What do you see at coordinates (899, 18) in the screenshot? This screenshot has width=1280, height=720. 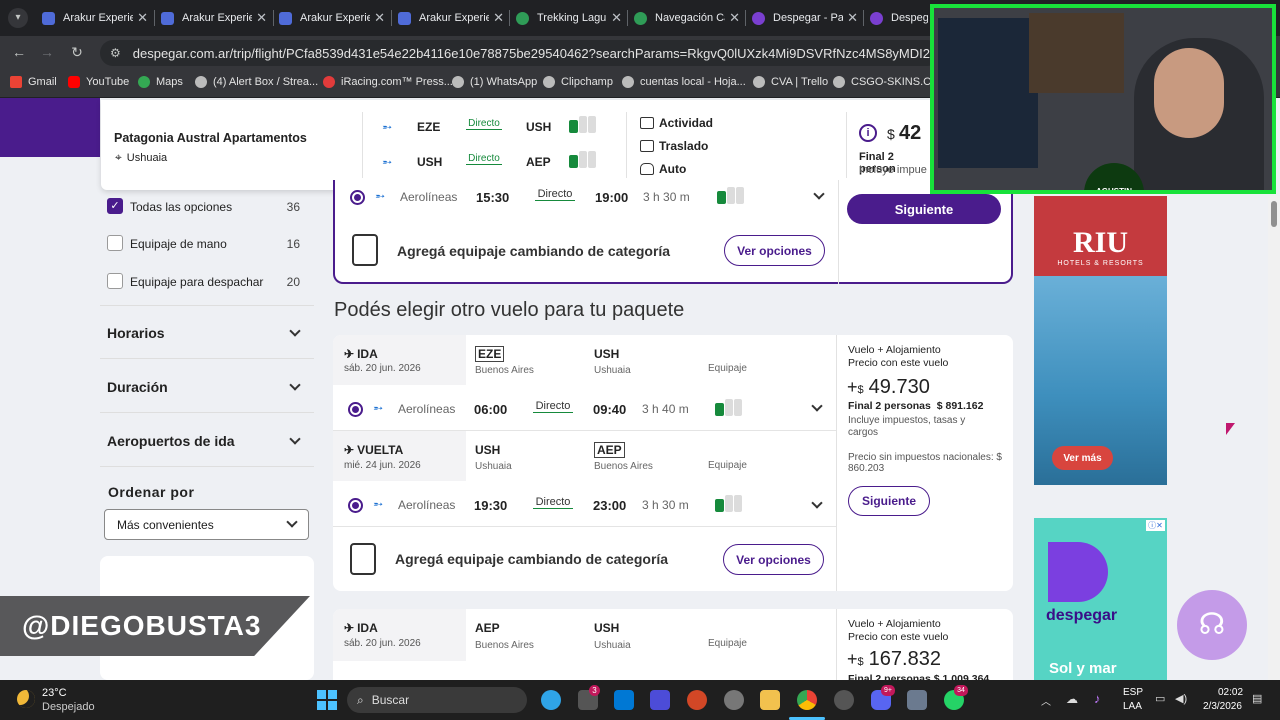 I see `tab-7: Despegar` at bounding box center [899, 18].